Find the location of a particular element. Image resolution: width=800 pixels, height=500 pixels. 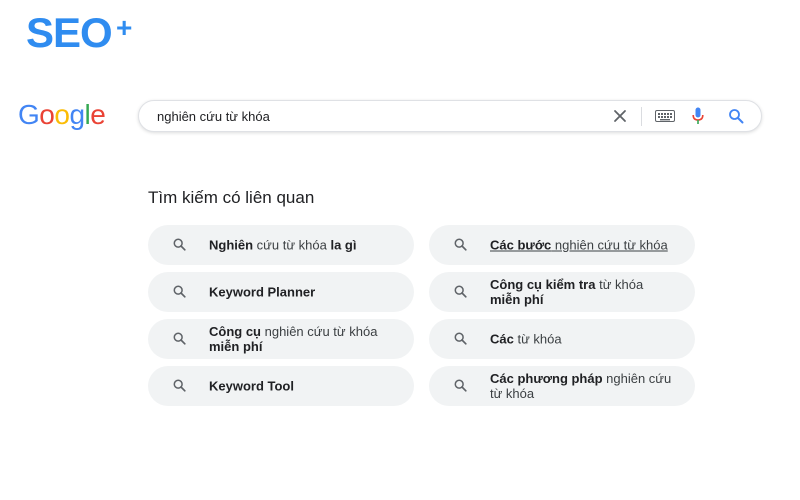

related-search-label: Công cụ nghiên cứu từ khóa miễn phí is located at coordinates (307, 339).